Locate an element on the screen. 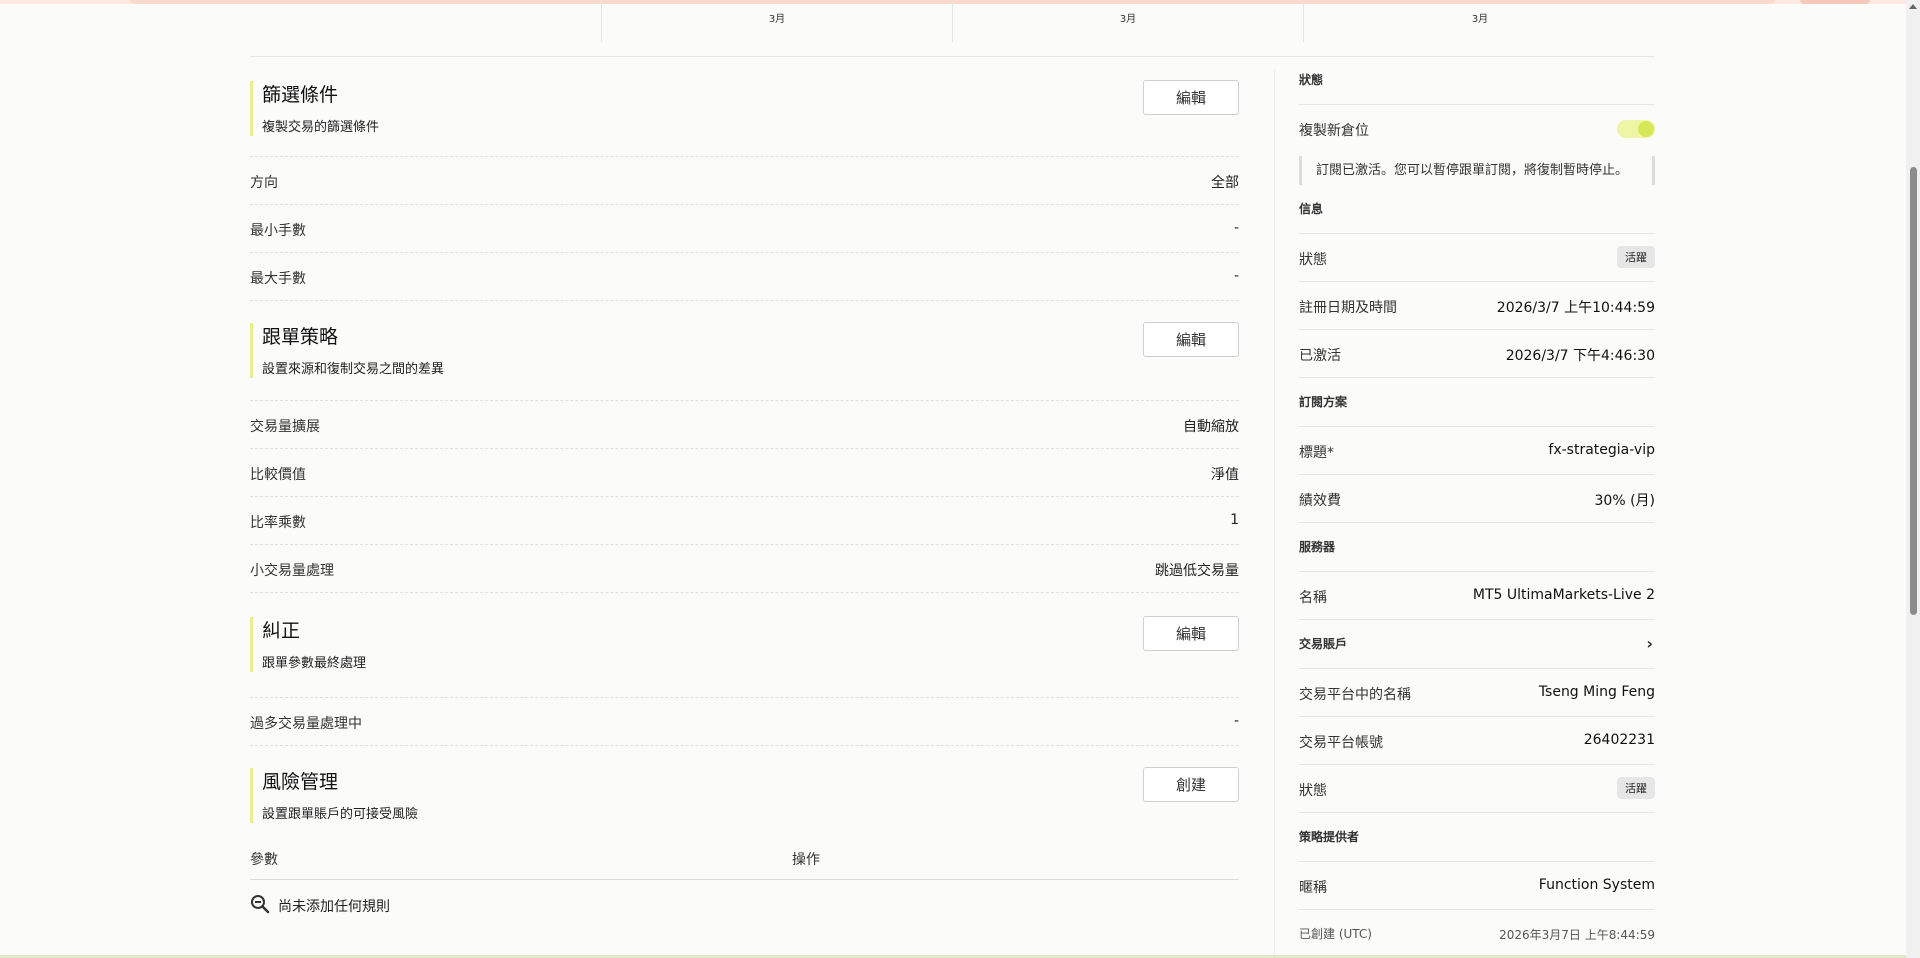 The height and width of the screenshot is (958, 1920). chevron-right-icon: › is located at coordinates (1649, 644).